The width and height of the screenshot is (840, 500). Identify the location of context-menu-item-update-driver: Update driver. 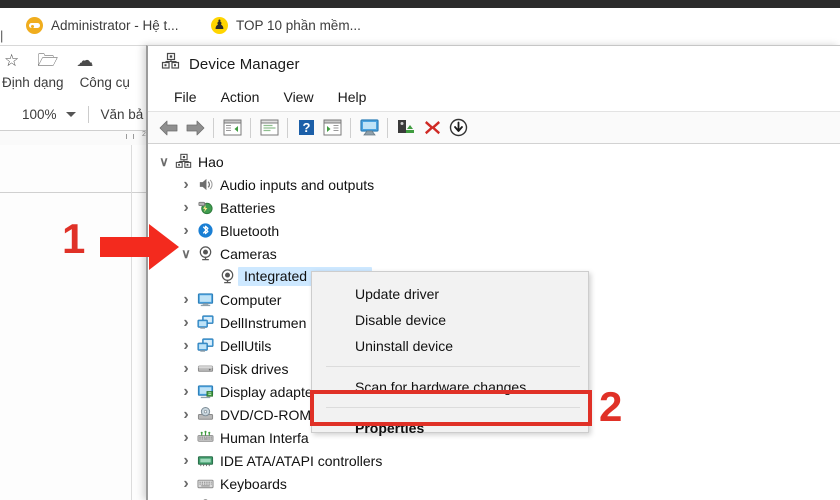
(450, 294).